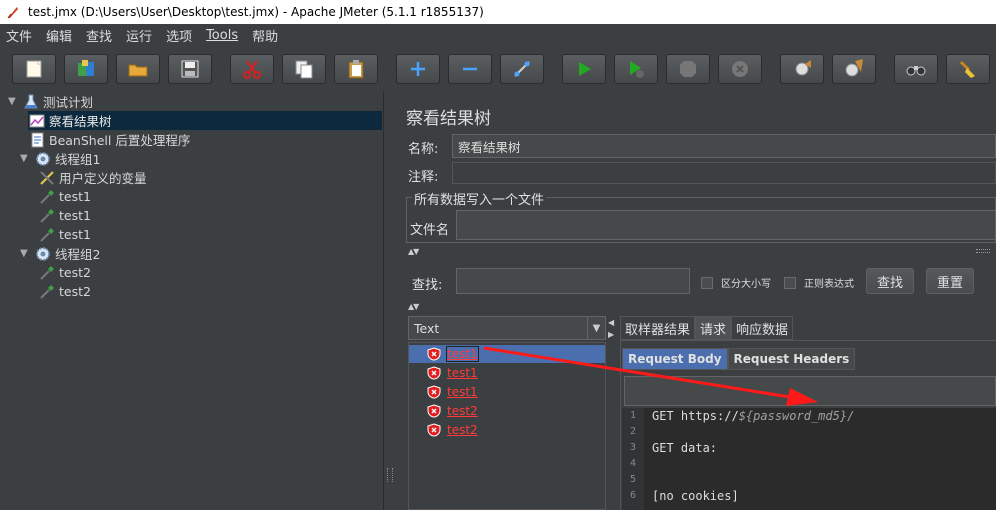 The image size is (996, 510). Describe the element at coordinates (391, 301) in the screenshot. I see `split-pane-divider` at that location.